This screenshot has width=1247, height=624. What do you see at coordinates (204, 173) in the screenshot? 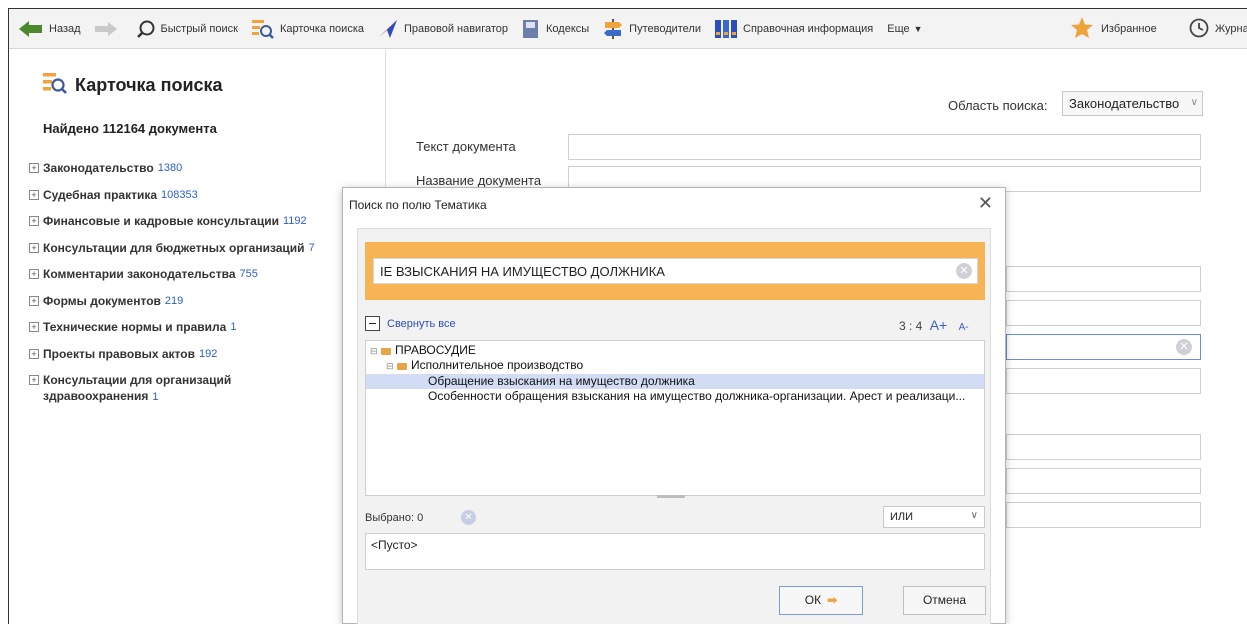
I see `category-item: + Законодательство 1380` at bounding box center [204, 173].